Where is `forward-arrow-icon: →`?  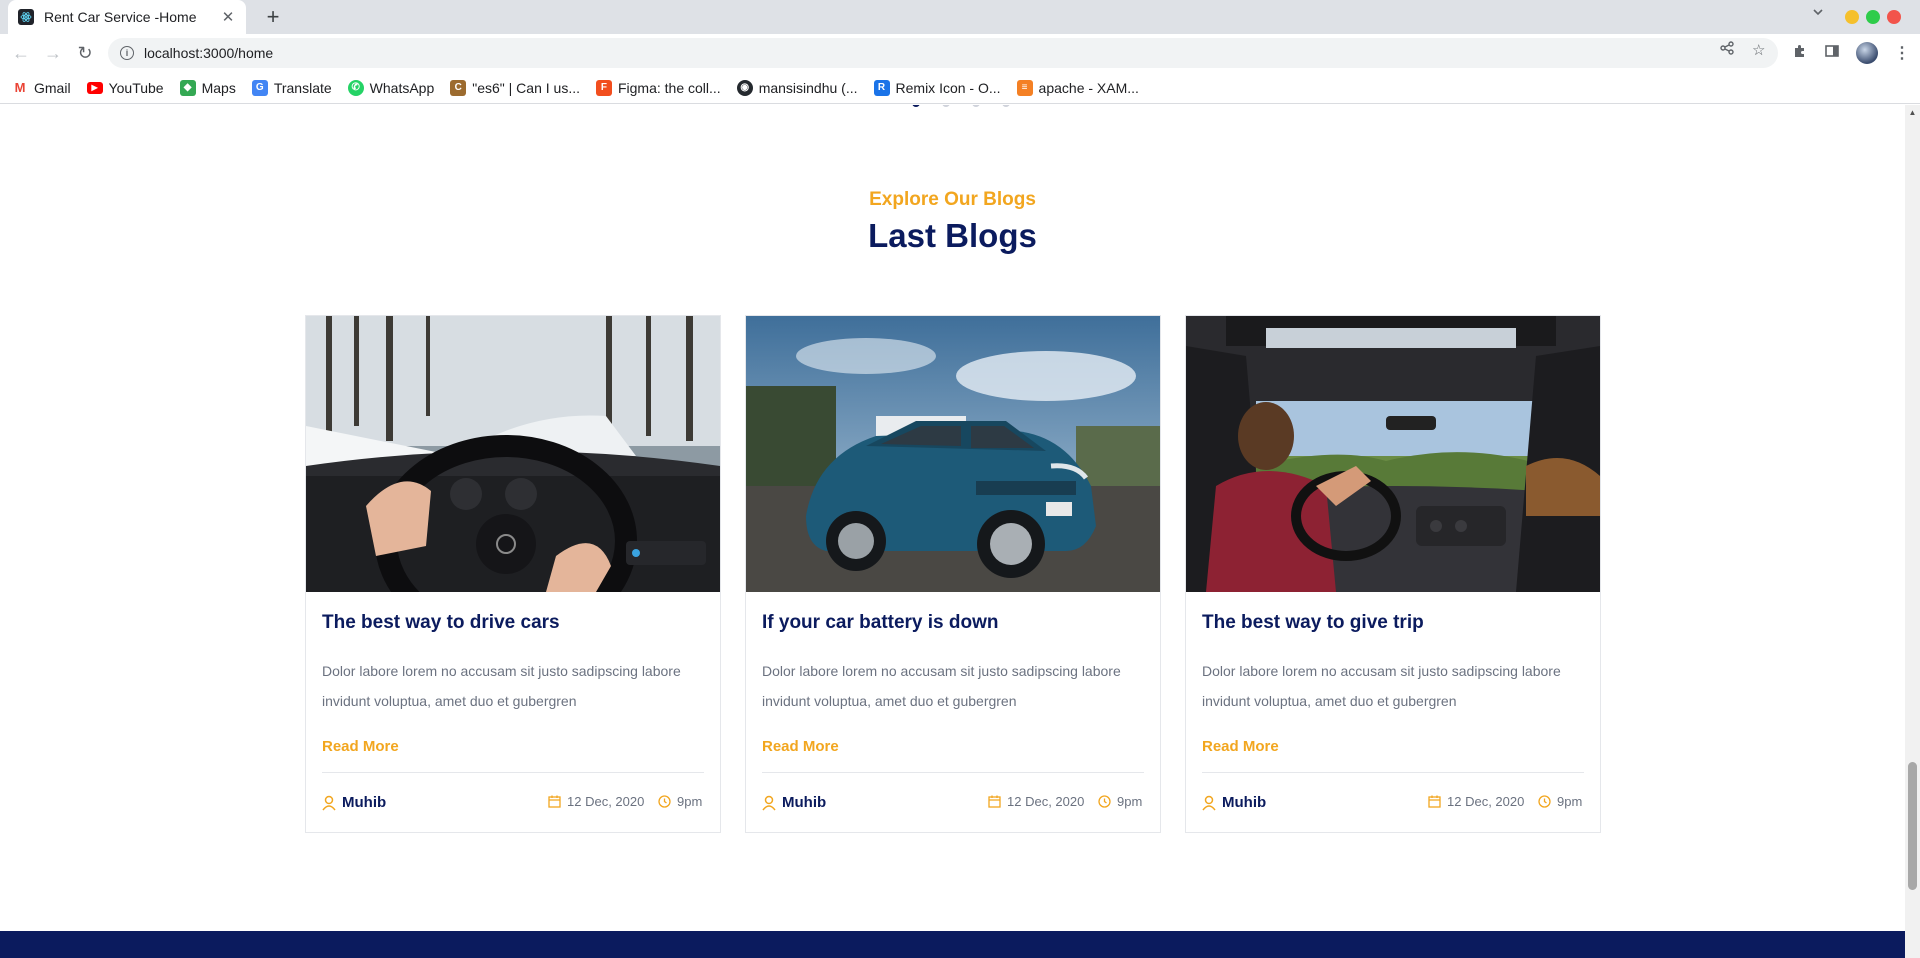
forward-arrow-icon: → is located at coordinates (53, 53).